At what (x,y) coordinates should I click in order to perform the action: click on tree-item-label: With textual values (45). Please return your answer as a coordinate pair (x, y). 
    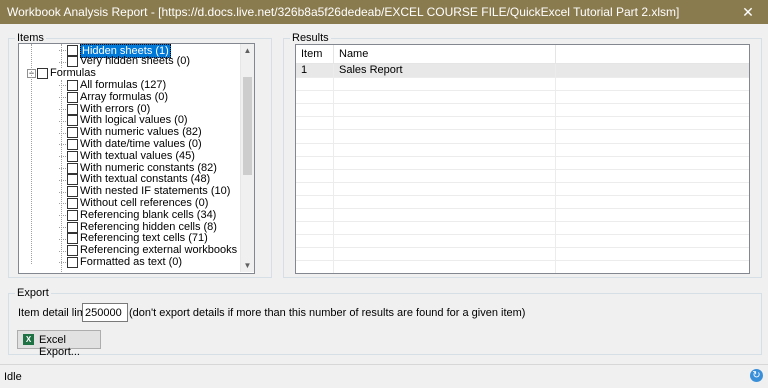
    Looking at the image, I should click on (137, 156).